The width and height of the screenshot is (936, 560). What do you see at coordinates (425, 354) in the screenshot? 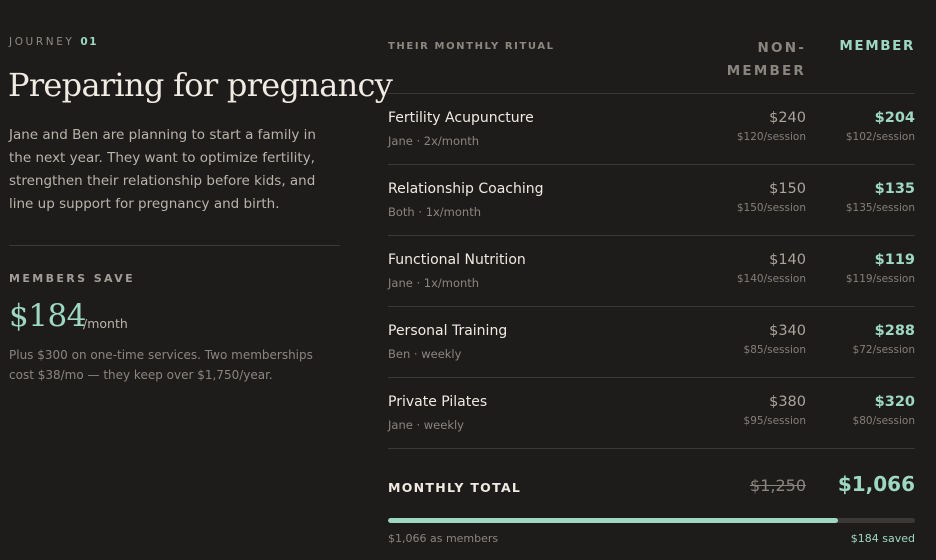
I see `service-detail: Ben · weekly` at bounding box center [425, 354].